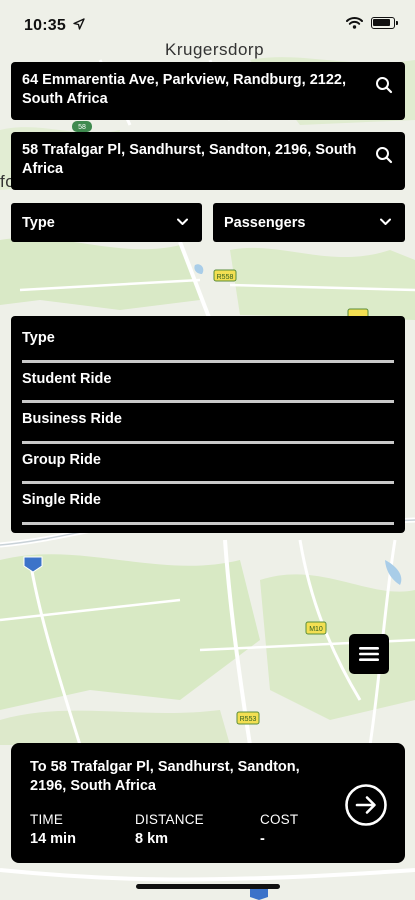 The height and width of the screenshot is (900, 415). Describe the element at coordinates (316, 629) in the screenshot. I see `svg-text: M10` at that location.